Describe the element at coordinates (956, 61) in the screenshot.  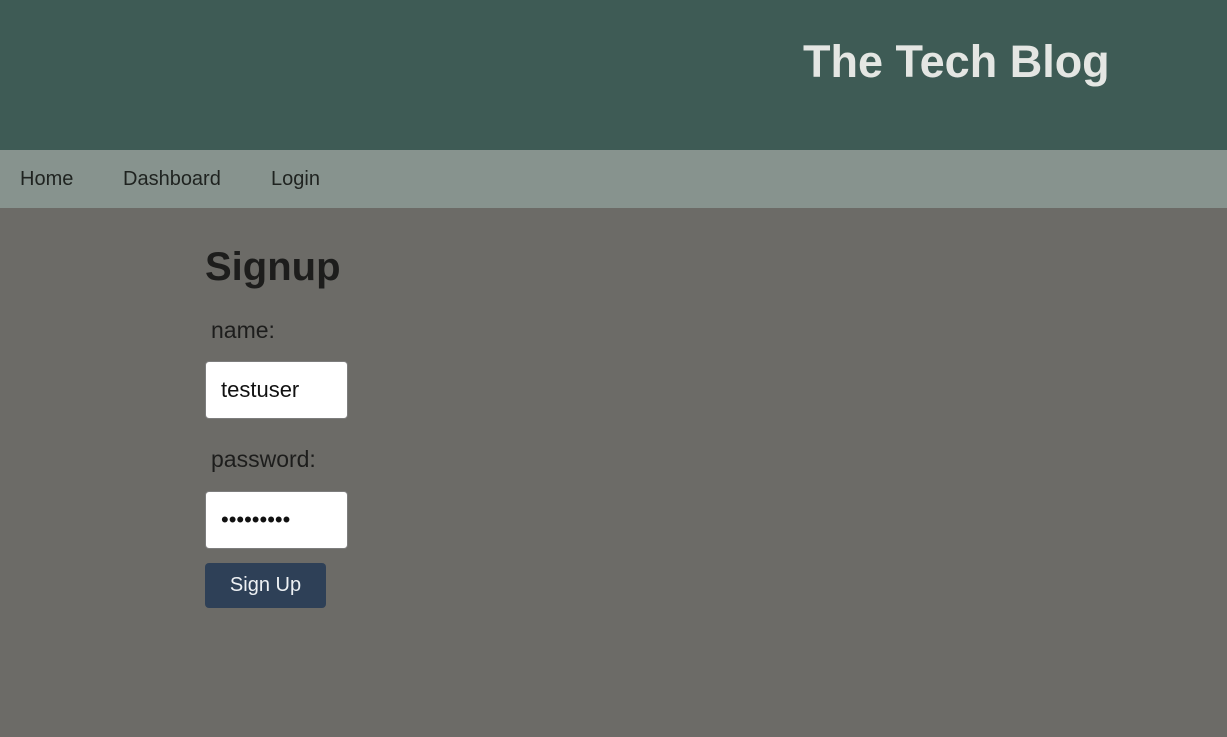
I see `site-title: The Tech Blog` at that location.